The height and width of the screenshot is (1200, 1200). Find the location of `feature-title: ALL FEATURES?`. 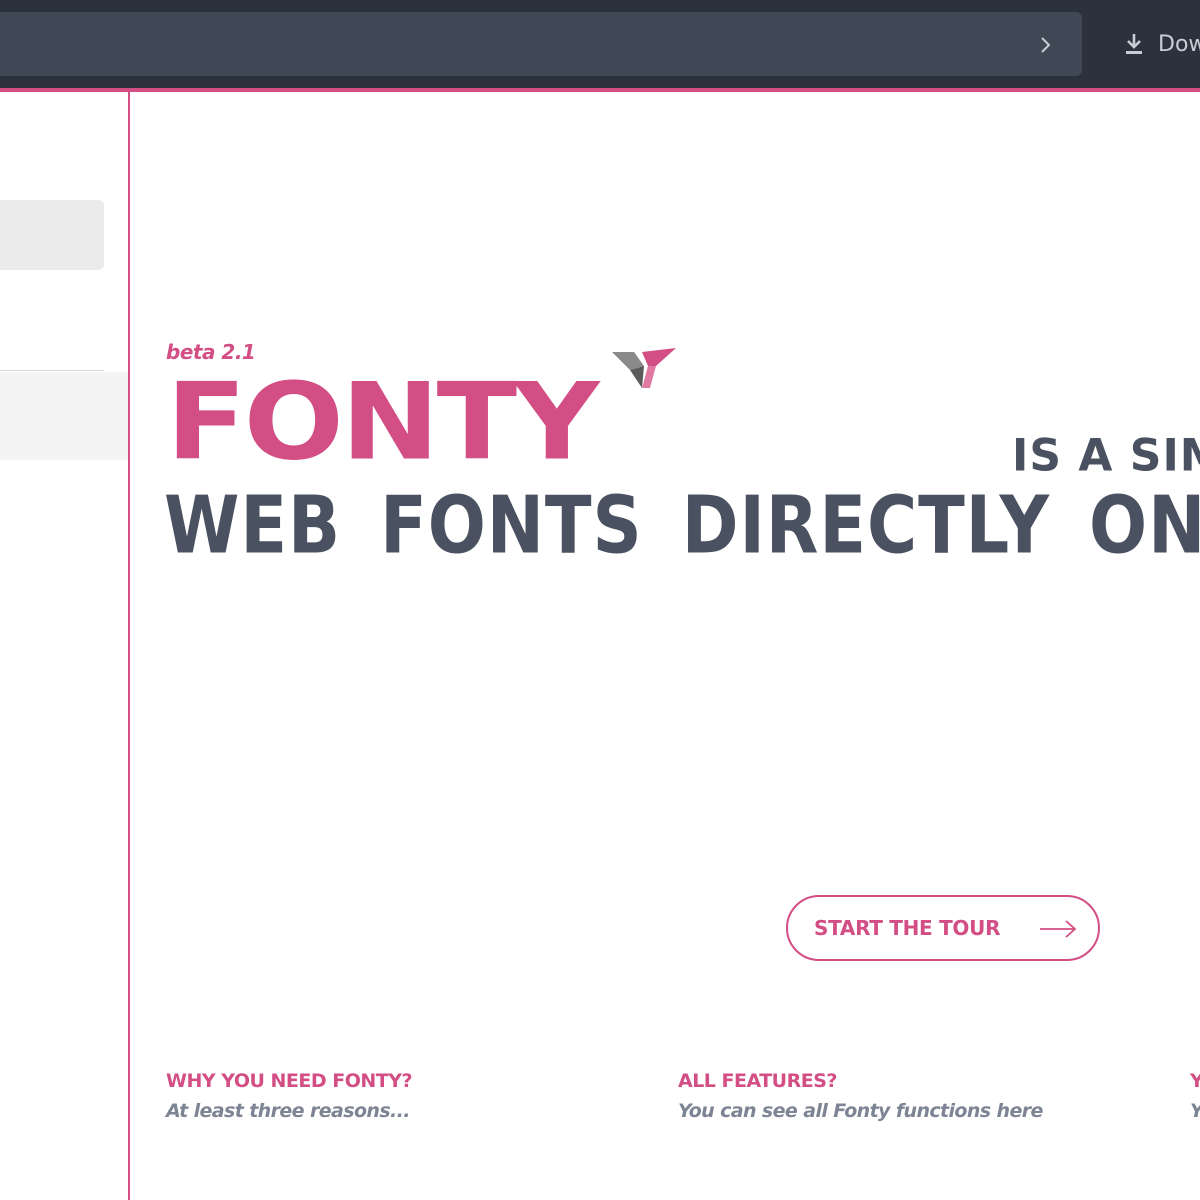

feature-title: ALL FEATURES? is located at coordinates (757, 1081).